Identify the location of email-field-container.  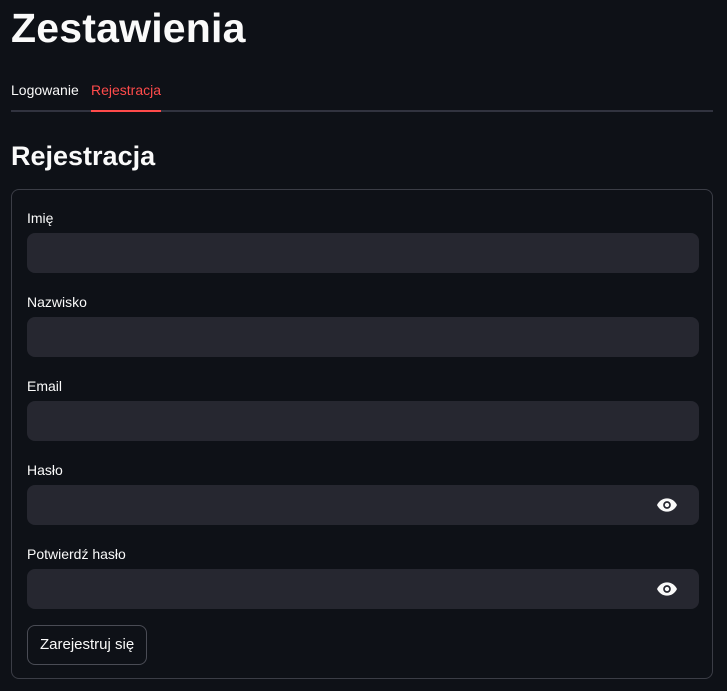
(363, 421).